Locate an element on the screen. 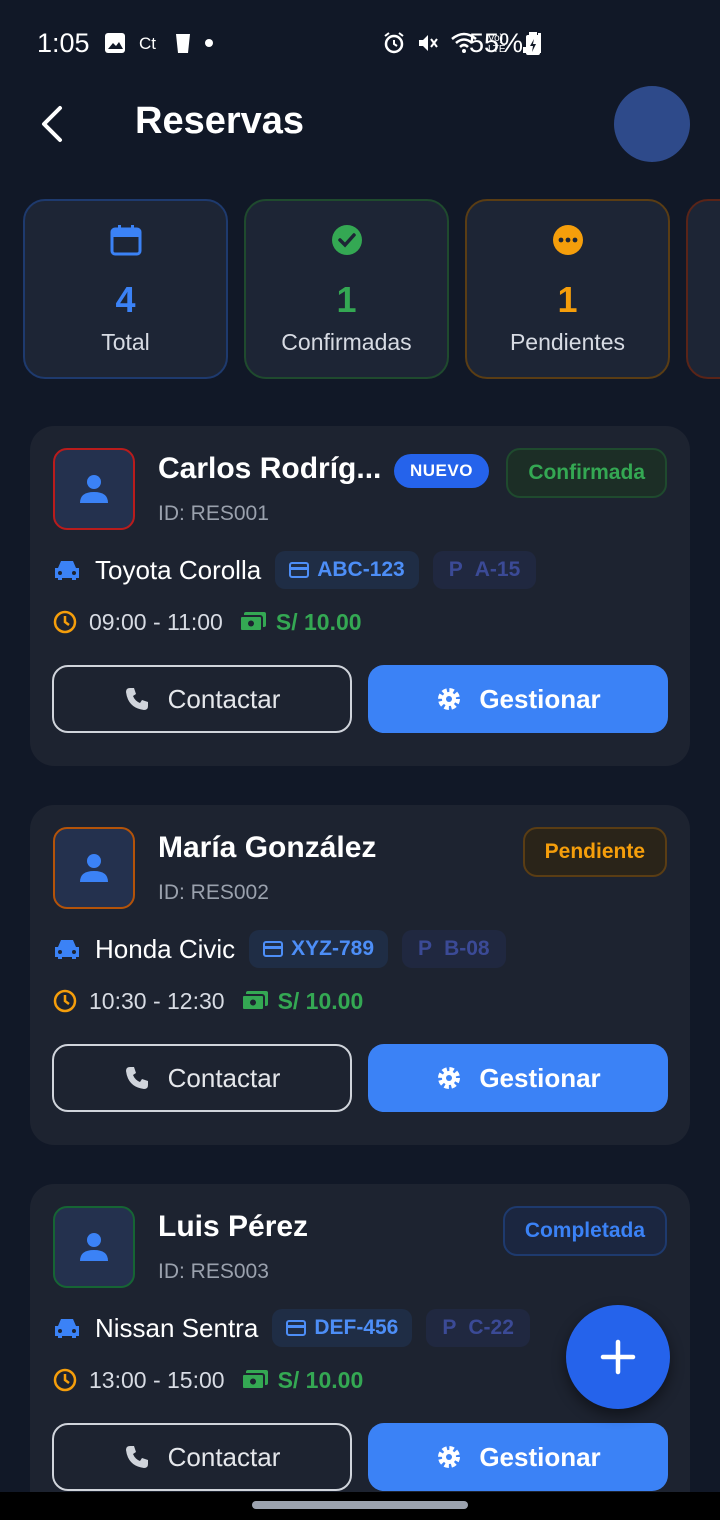  car-model: Honda Civic is located at coordinates (165, 948).